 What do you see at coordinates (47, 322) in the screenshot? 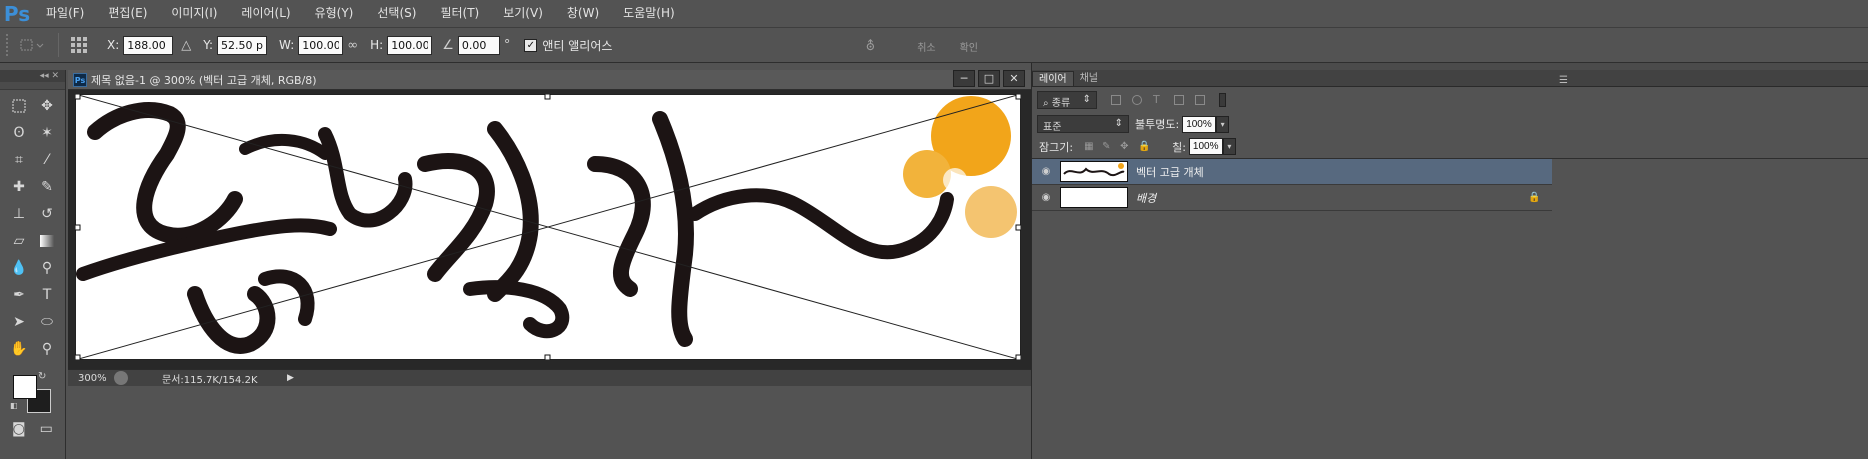
I see `ellipse-tool-icon: ⬭` at bounding box center [47, 322].